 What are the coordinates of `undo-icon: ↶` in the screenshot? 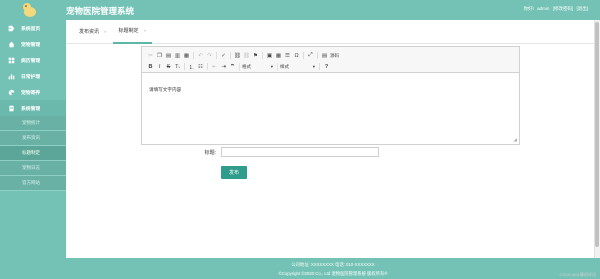 It's located at (200, 55).